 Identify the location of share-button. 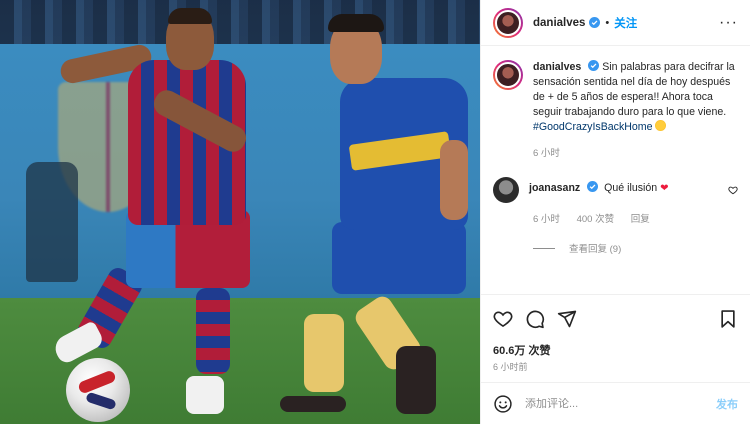
(567, 319).